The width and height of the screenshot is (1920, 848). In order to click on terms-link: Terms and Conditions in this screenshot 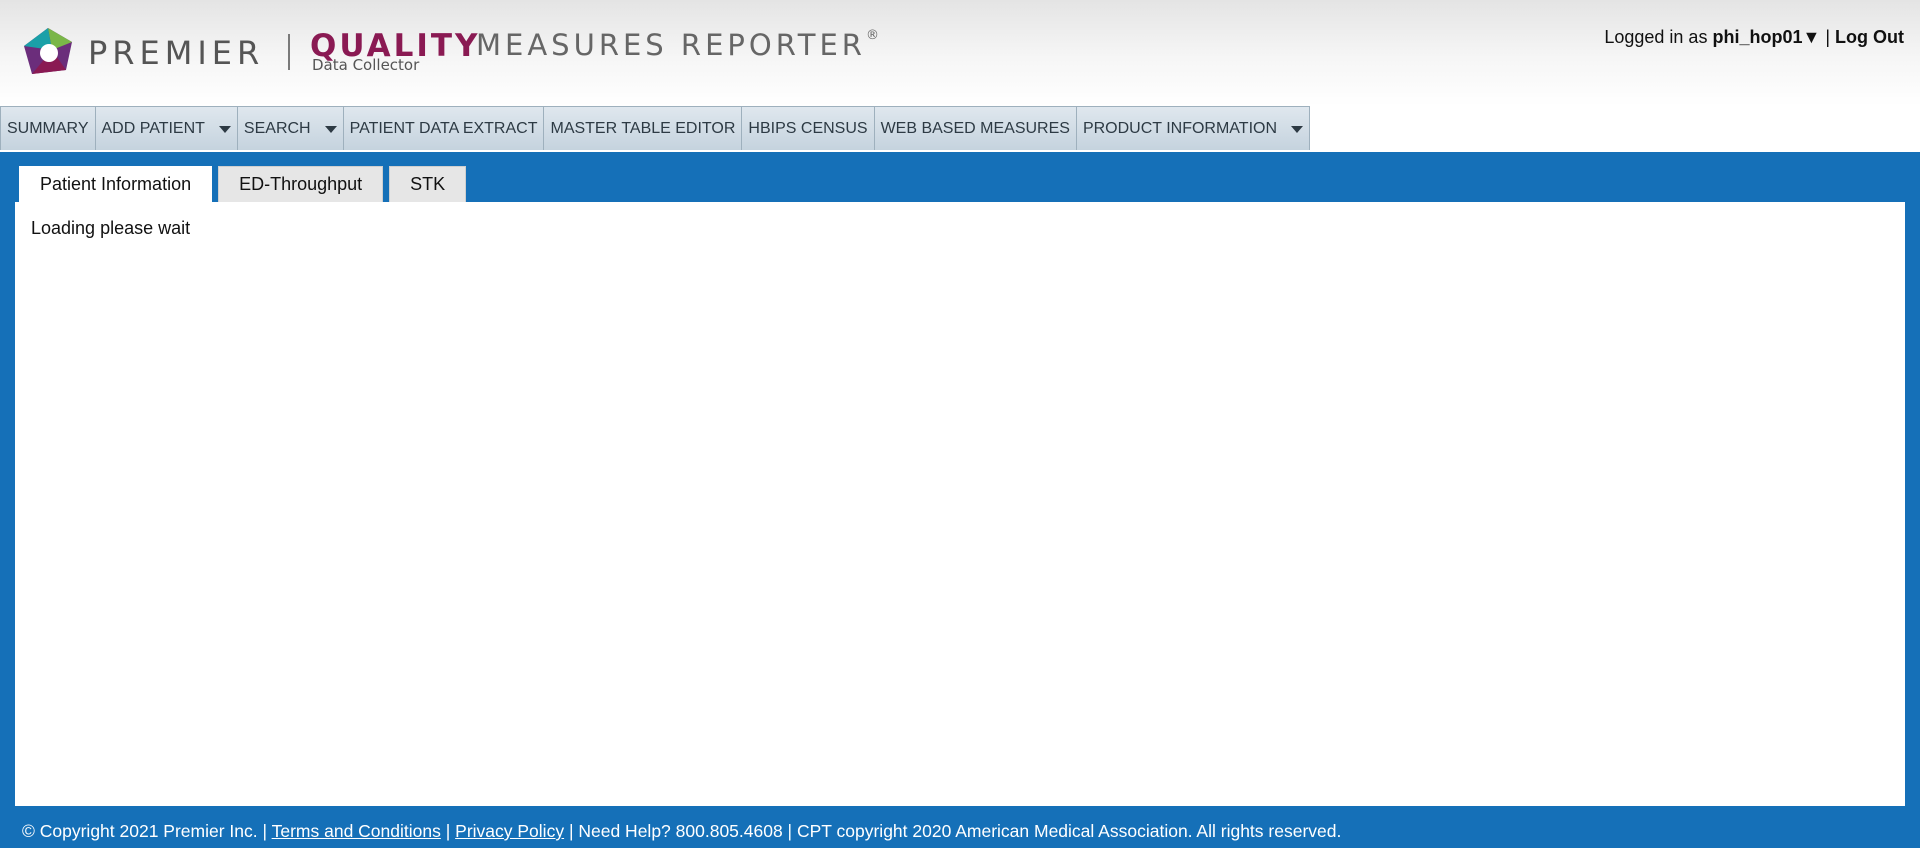, I will do `click(356, 831)`.